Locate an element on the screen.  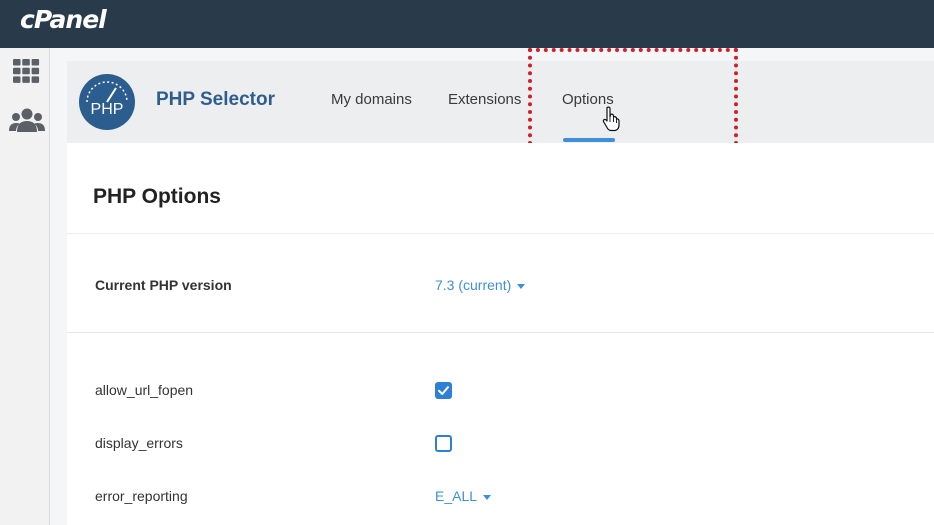
php-logo: PHP is located at coordinates (107, 102).